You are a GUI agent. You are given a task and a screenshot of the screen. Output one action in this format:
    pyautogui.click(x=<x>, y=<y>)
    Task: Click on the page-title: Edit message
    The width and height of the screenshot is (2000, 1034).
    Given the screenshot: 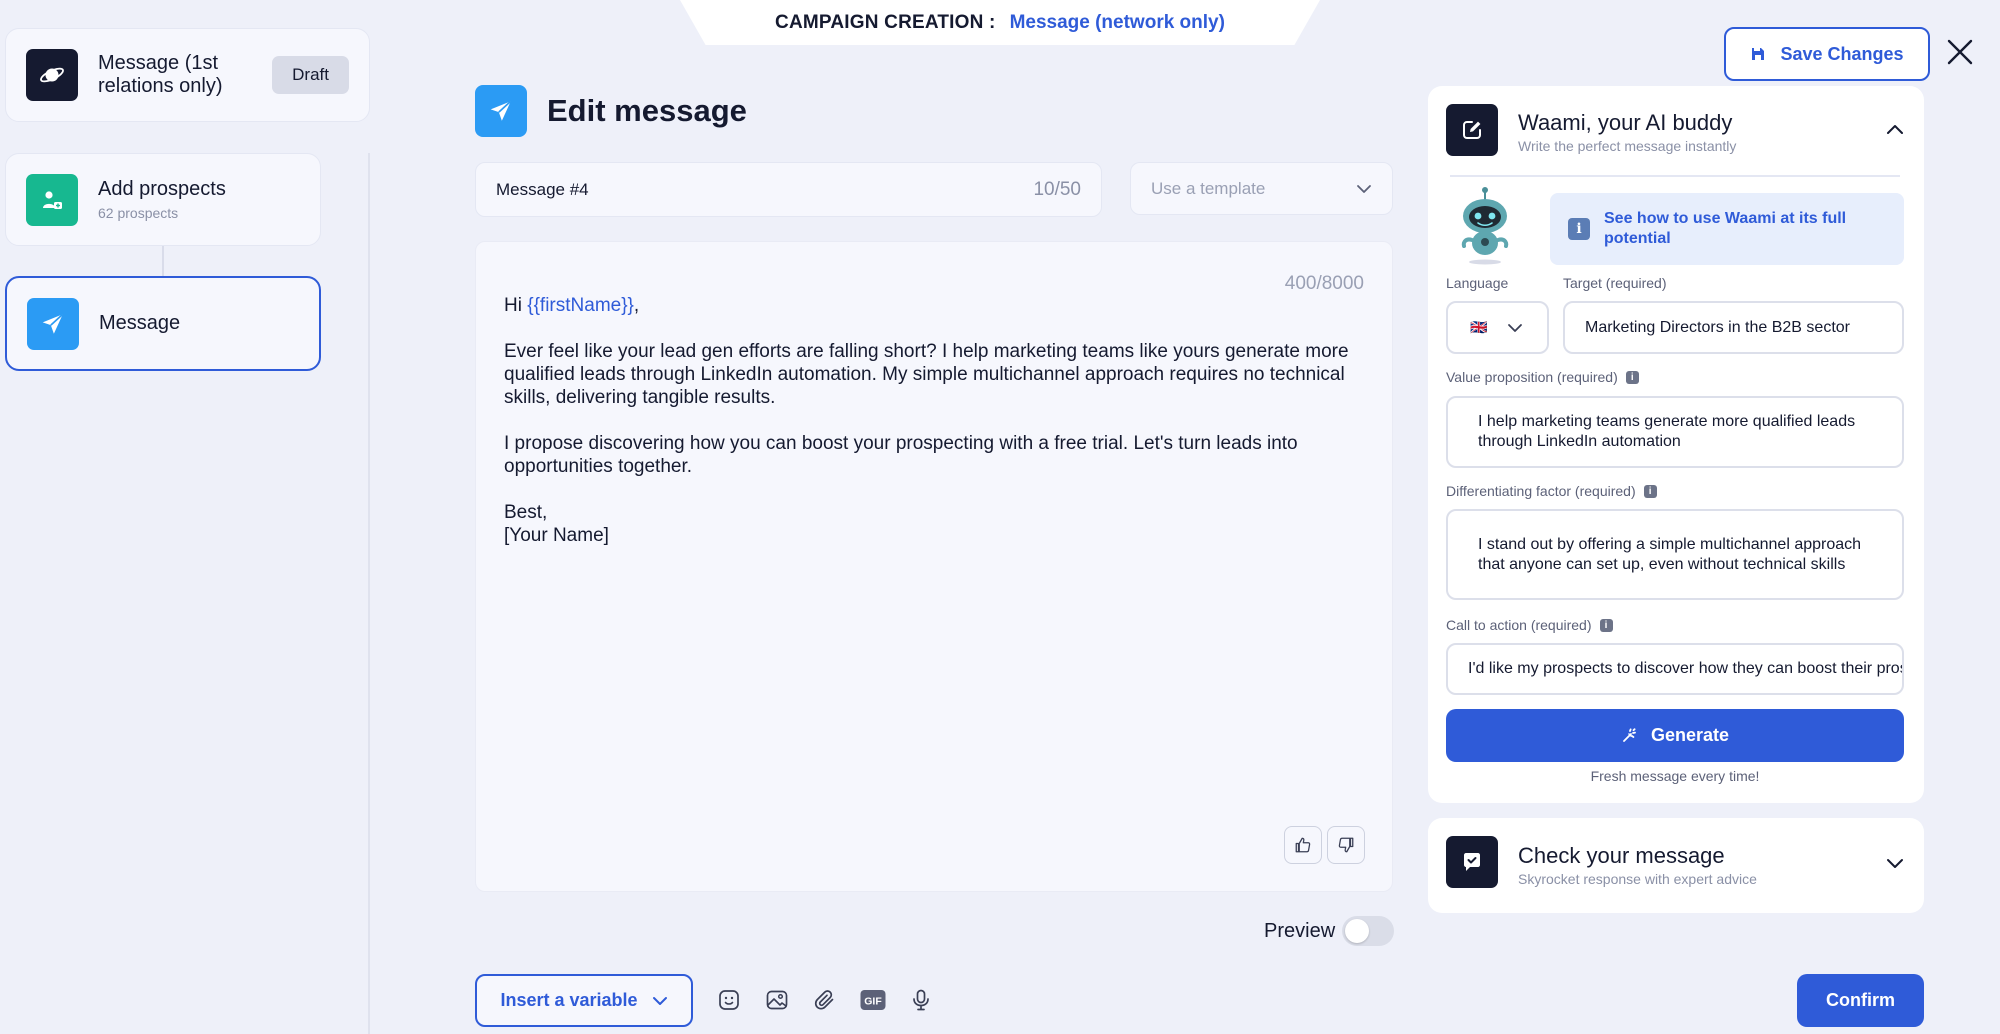 What is the action you would take?
    pyautogui.click(x=647, y=110)
    